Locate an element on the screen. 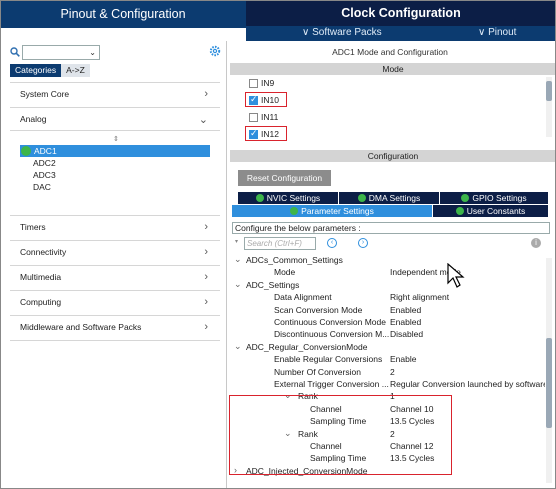 This screenshot has height=489, width=556. pinout-menu: ∨ Pinout is located at coordinates (497, 32).